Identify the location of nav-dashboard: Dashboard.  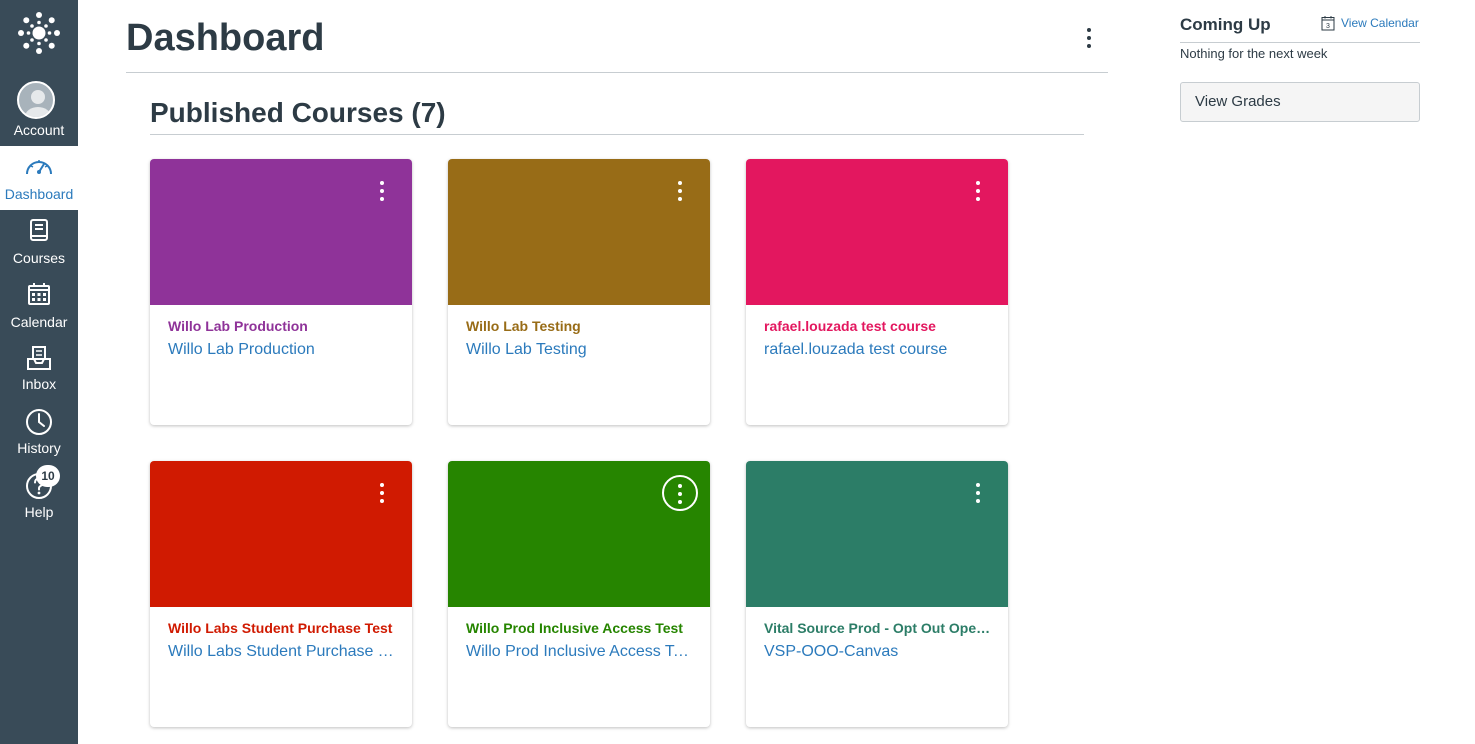
(39, 178).